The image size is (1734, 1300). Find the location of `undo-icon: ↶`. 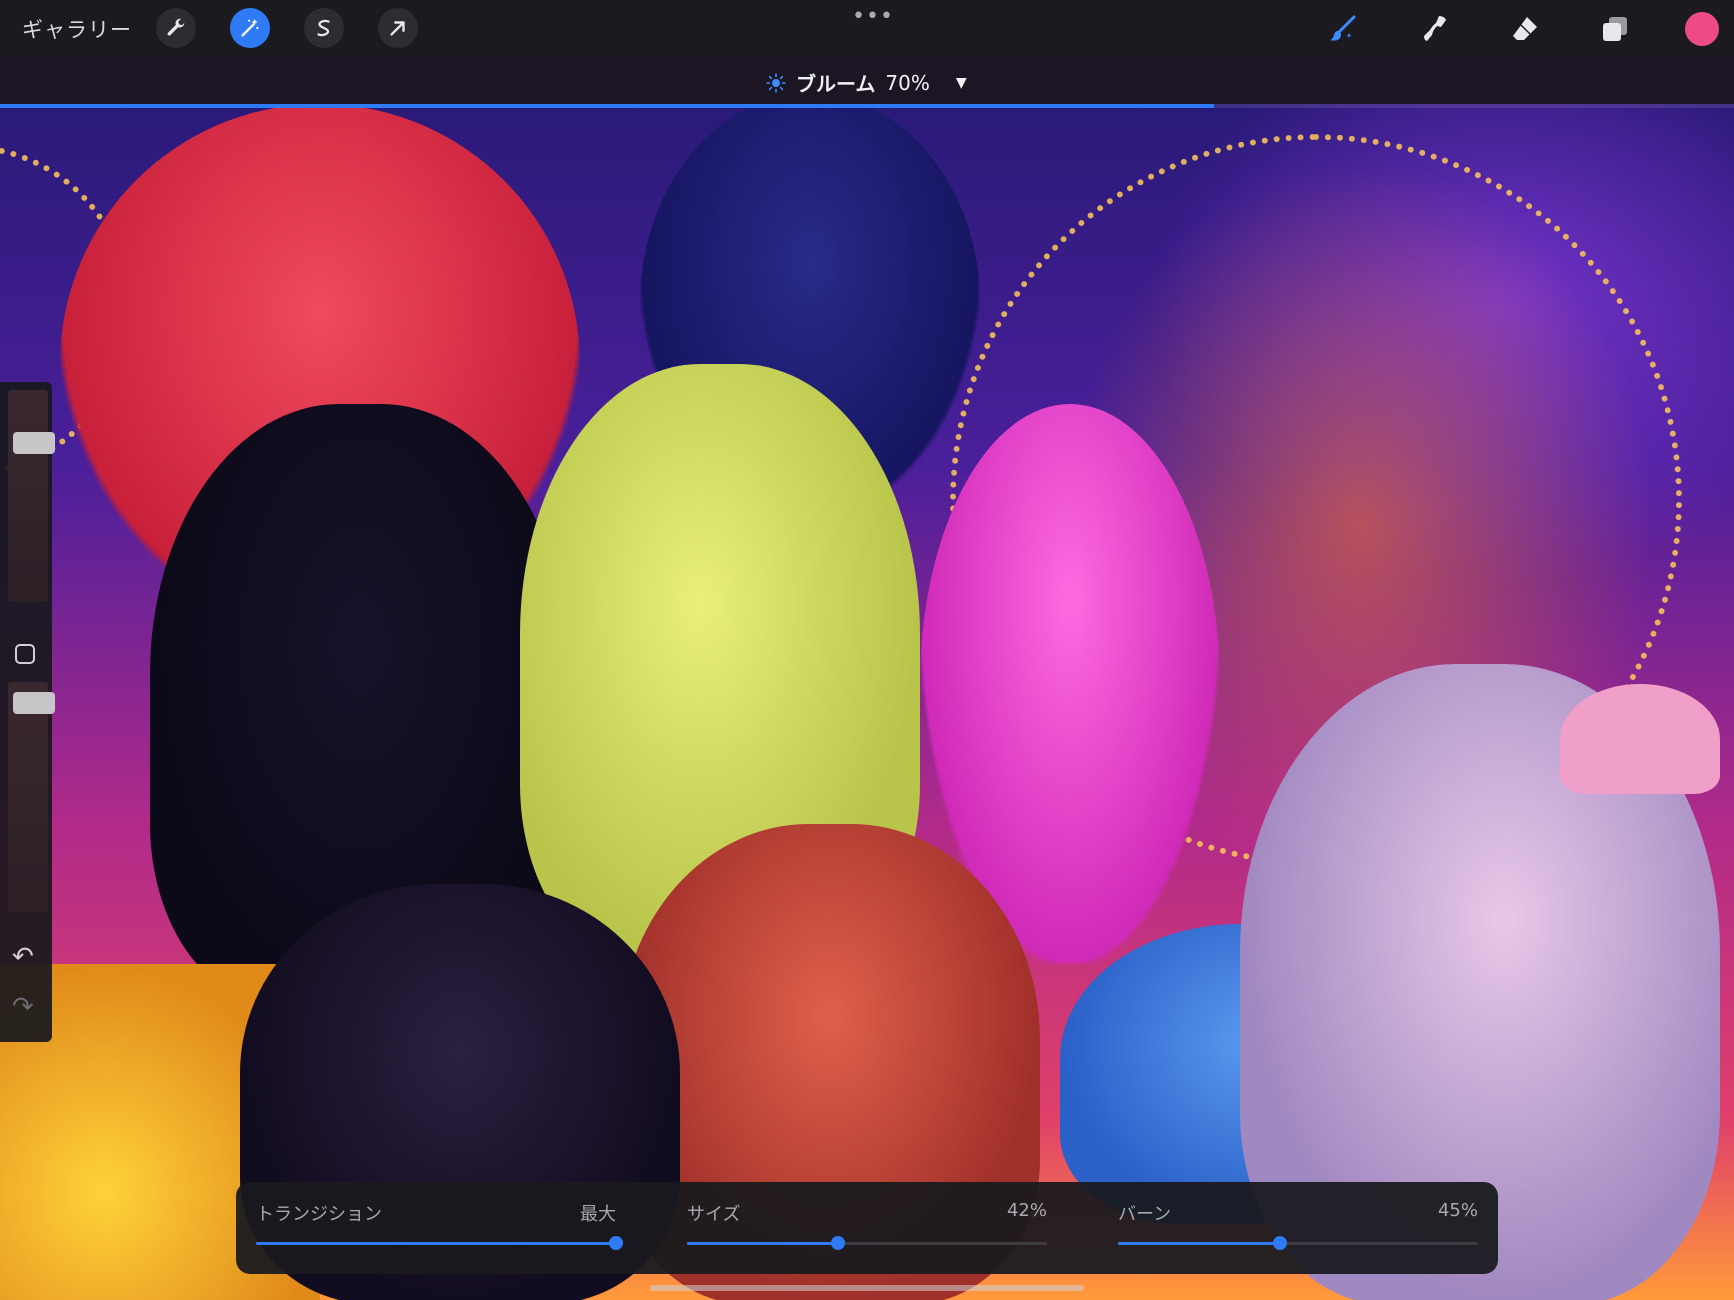

undo-icon: ↶ is located at coordinates (23, 957).